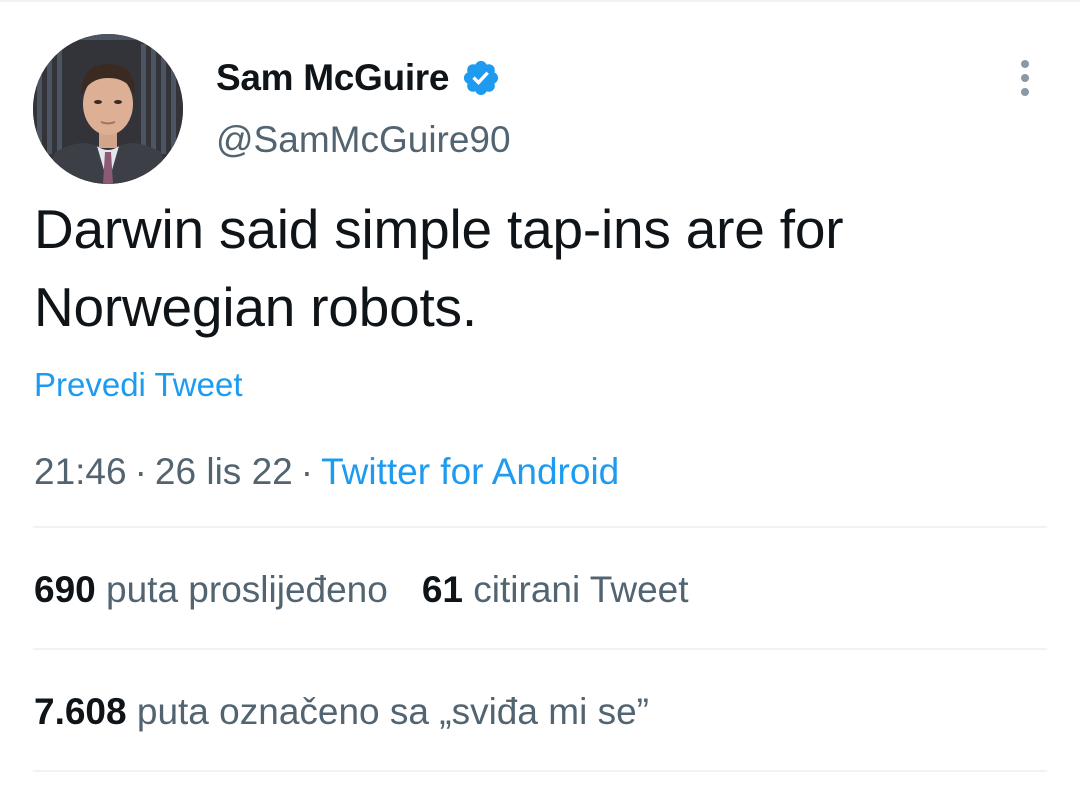 The height and width of the screenshot is (805, 1080). I want to click on tweet-source-link: Twitter for Android, so click(470, 471).